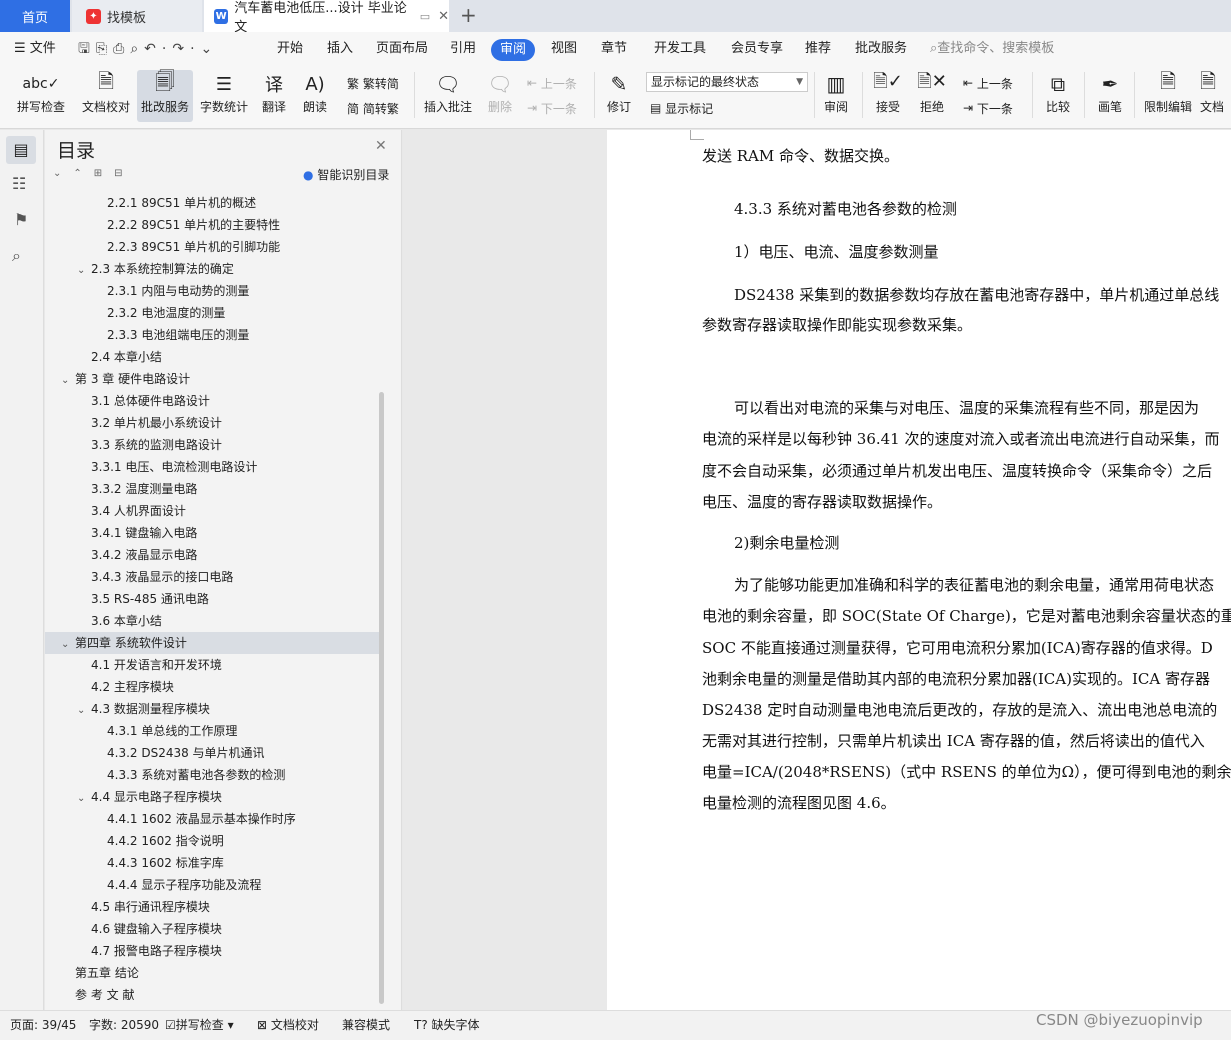 The image size is (1231, 1040). I want to click on restrict-edit-button: 🗎 限制编辑, so click(1168, 95).